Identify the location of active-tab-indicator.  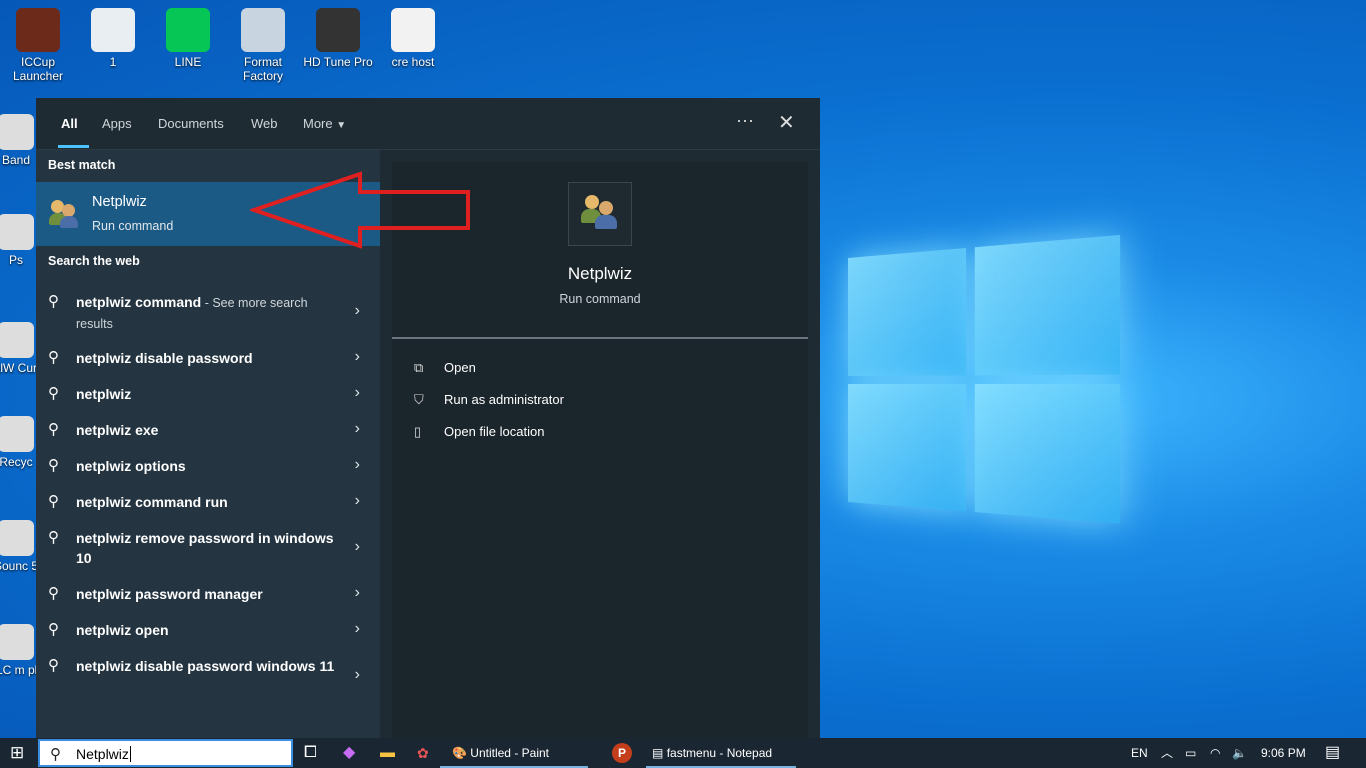
(73, 146).